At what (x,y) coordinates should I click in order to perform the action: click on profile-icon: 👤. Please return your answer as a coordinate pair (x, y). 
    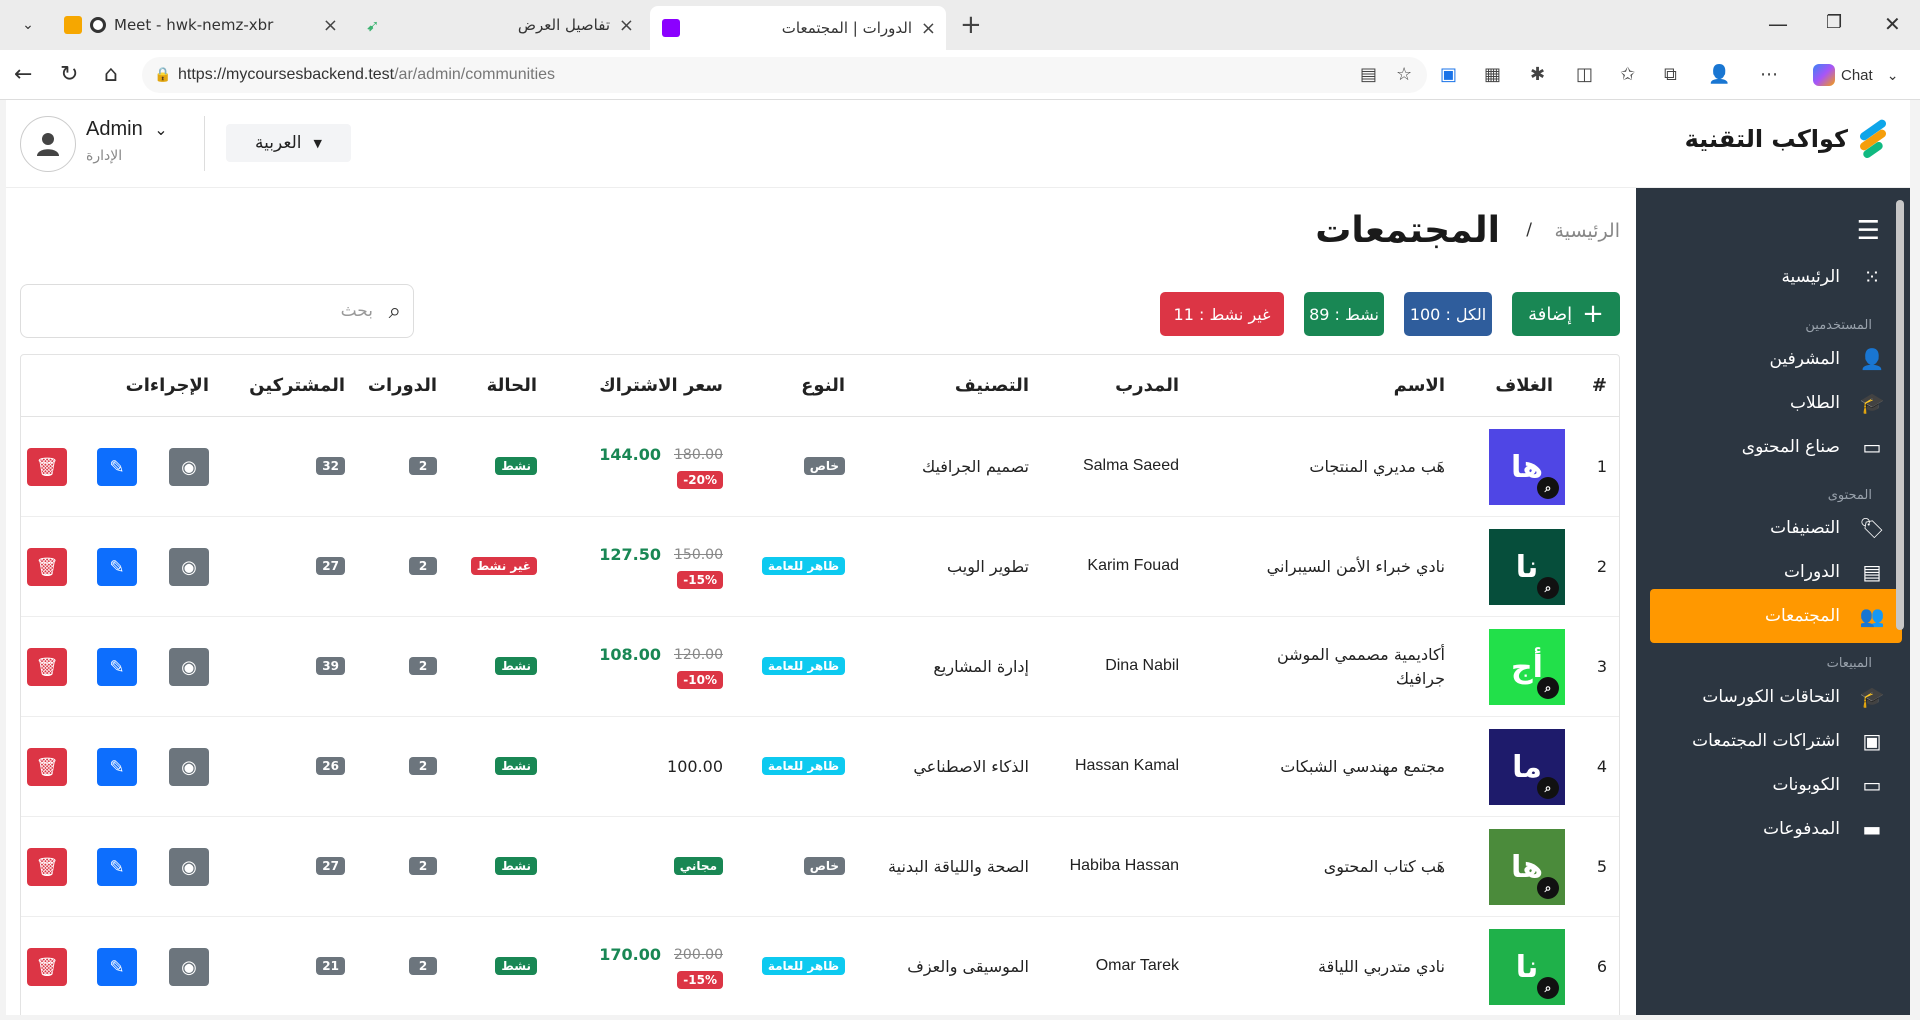
    Looking at the image, I should click on (1719, 74).